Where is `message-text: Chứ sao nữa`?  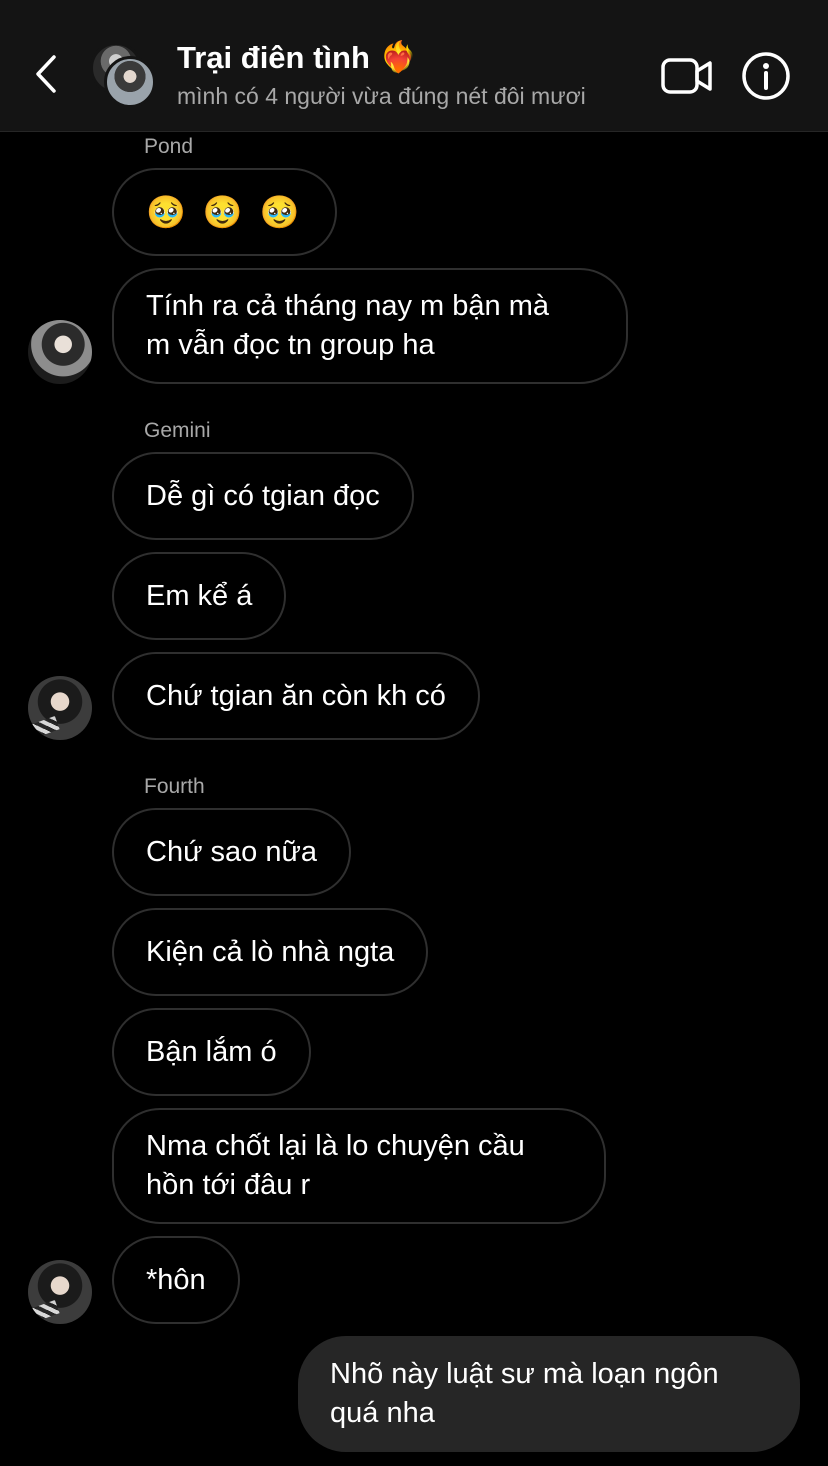 message-text: Chứ sao nữa is located at coordinates (232, 851).